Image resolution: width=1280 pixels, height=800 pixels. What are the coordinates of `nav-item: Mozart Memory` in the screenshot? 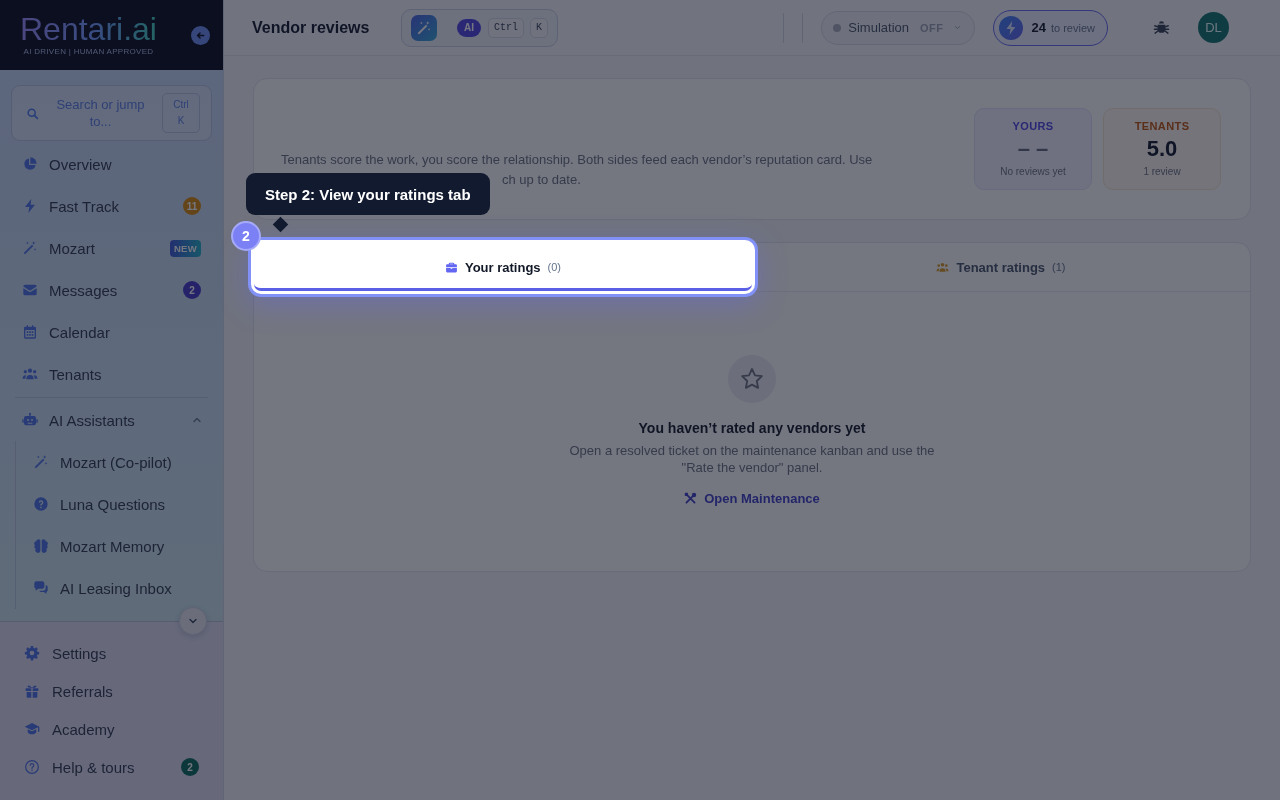 It's located at (114, 546).